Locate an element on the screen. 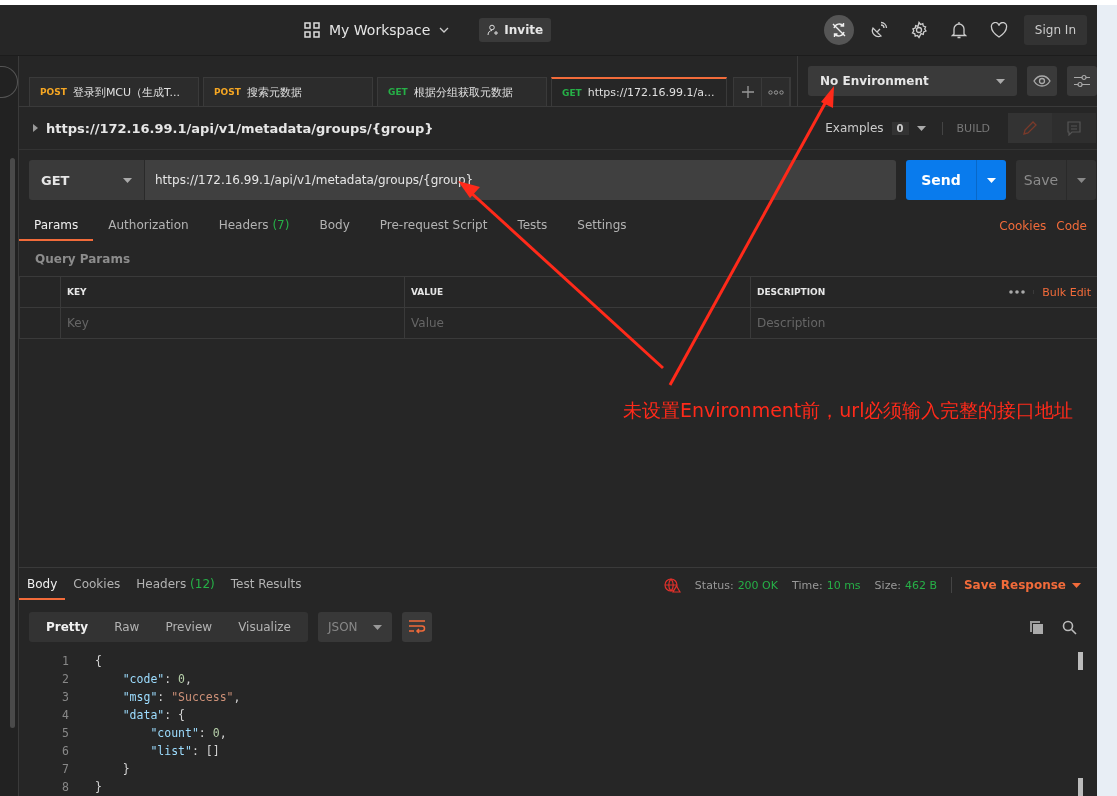 The height and width of the screenshot is (796, 1117). column-header: KEY is located at coordinates (232, 292).